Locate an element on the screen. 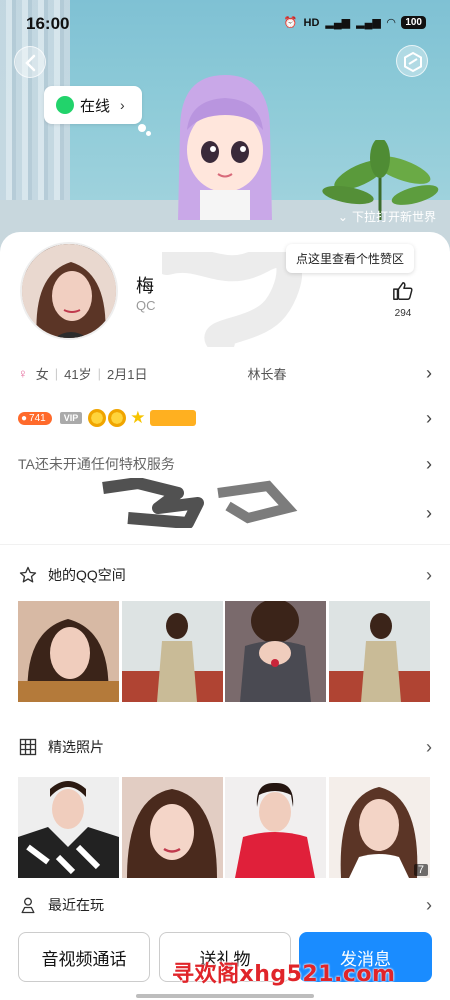  birthday-text: 2月1日 is located at coordinates (127, 374).